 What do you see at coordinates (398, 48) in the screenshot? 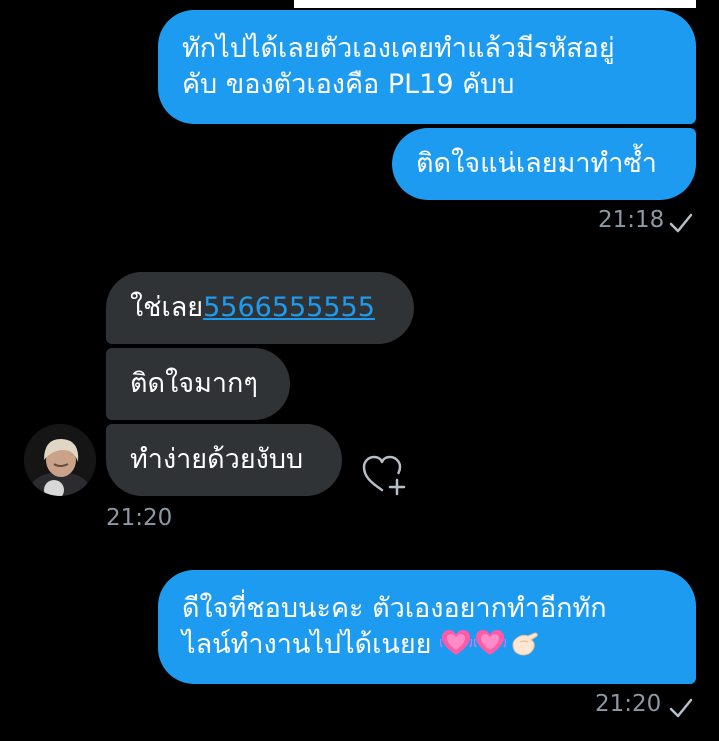
I see `message-text-line: ทักไปได้เลยตัวเองเคยทำแล้วมีรหัสอยู่` at bounding box center [398, 48].